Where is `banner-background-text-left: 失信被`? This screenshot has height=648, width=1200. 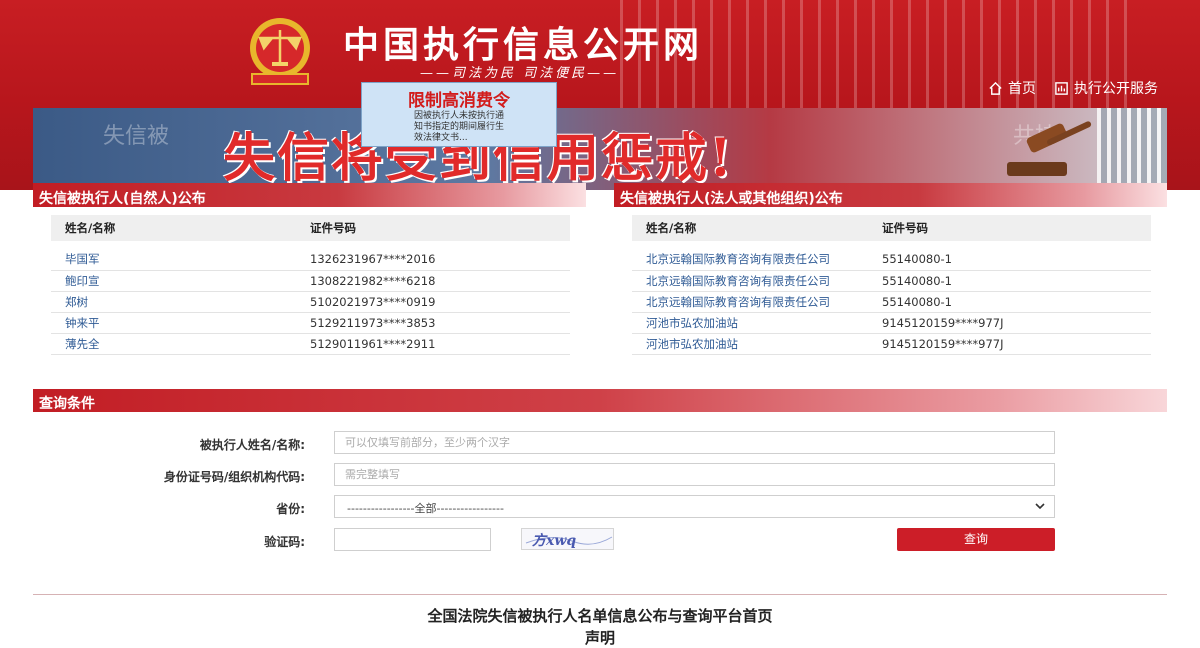
banner-background-text-left: 失信被 is located at coordinates (136, 136).